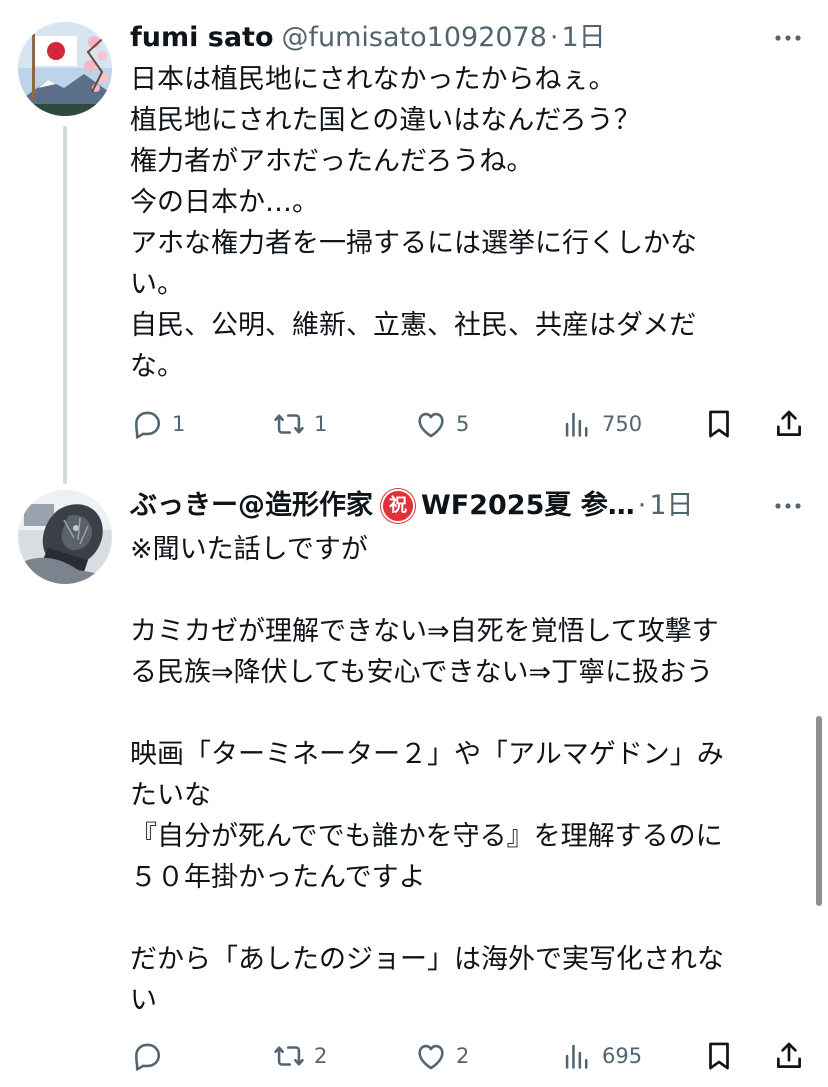 Image resolution: width=828 pixels, height=1087 pixels. I want to click on figure-sculpture-avatar-icon, so click(65, 537).